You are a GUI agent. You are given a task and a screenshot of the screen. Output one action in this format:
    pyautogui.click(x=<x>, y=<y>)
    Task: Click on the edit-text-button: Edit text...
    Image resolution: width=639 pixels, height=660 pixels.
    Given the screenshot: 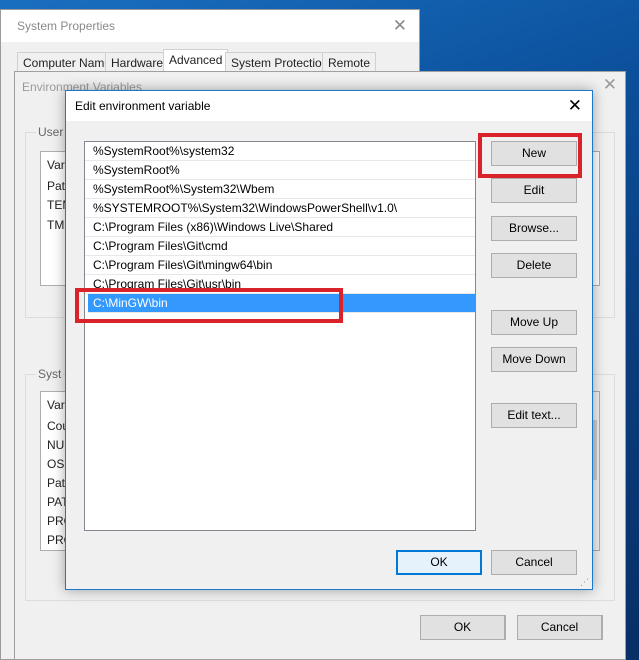 What is the action you would take?
    pyautogui.click(x=534, y=415)
    